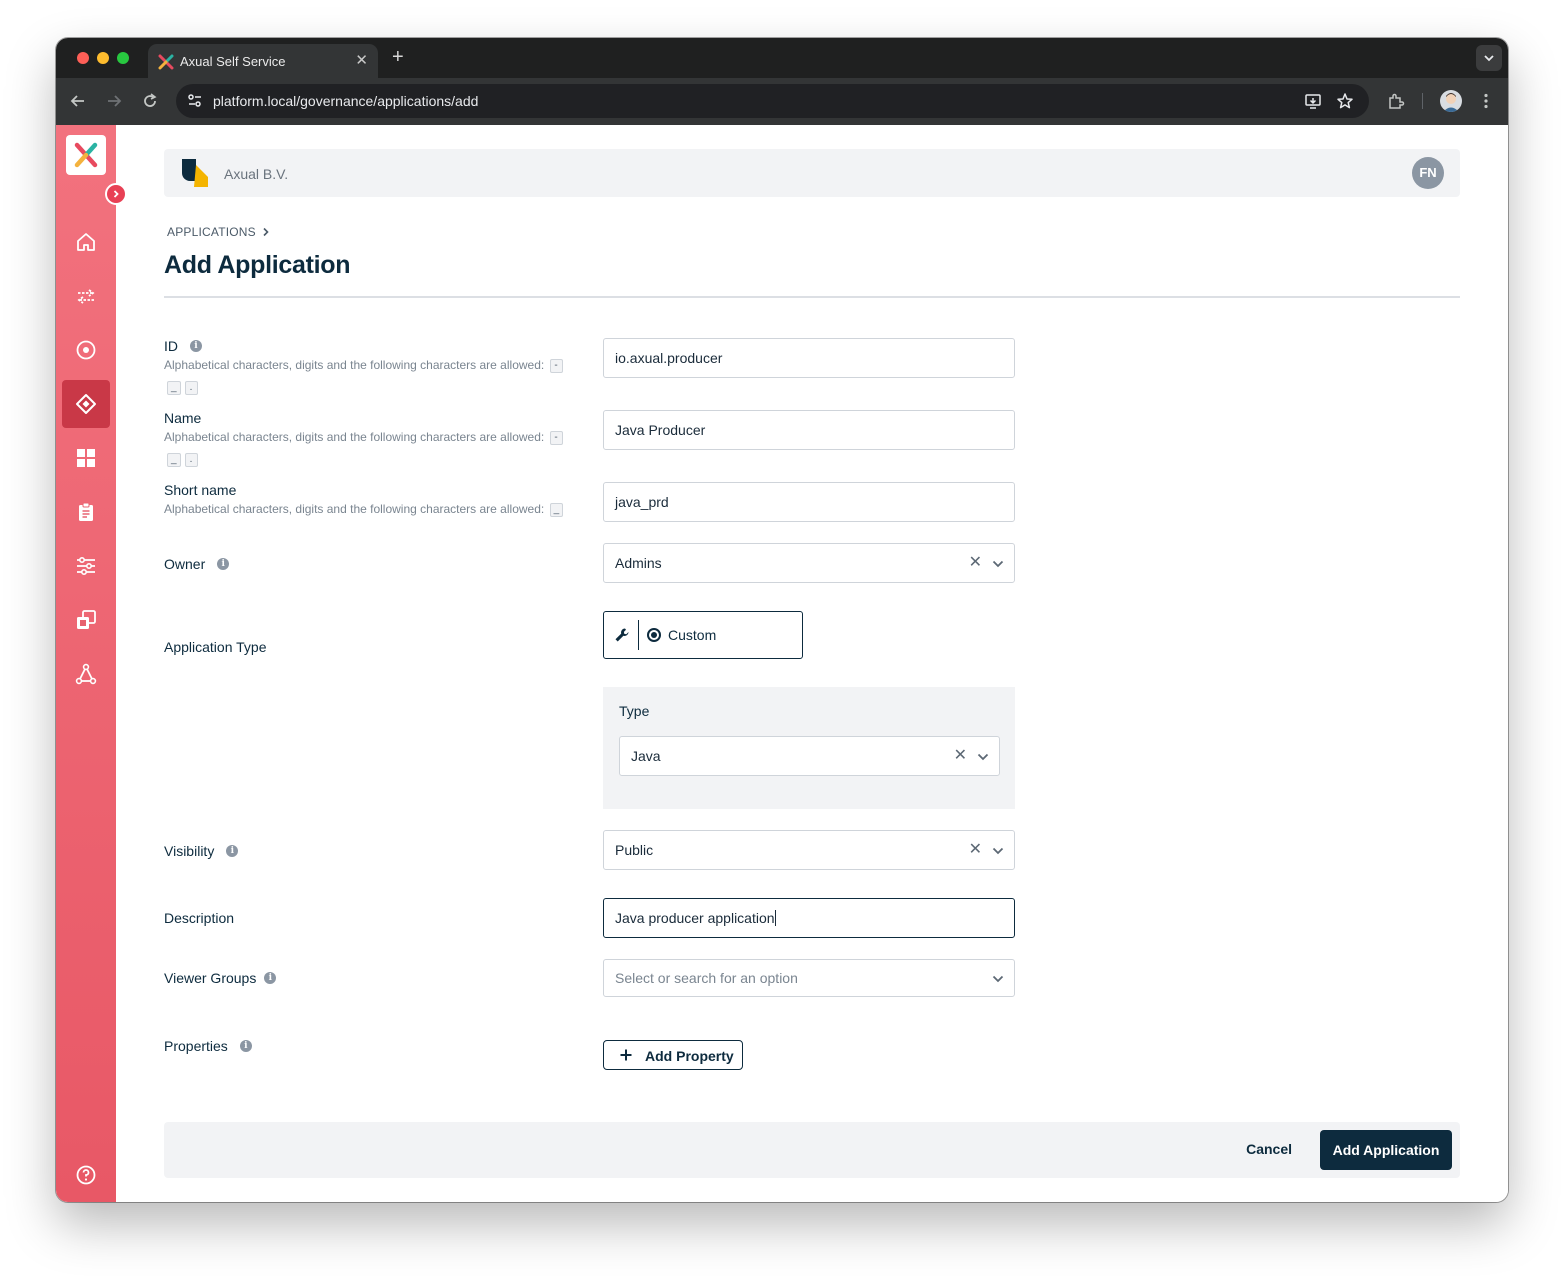  Describe the element at coordinates (638, 563) in the screenshot. I see `owner-select-value: Admins` at that location.